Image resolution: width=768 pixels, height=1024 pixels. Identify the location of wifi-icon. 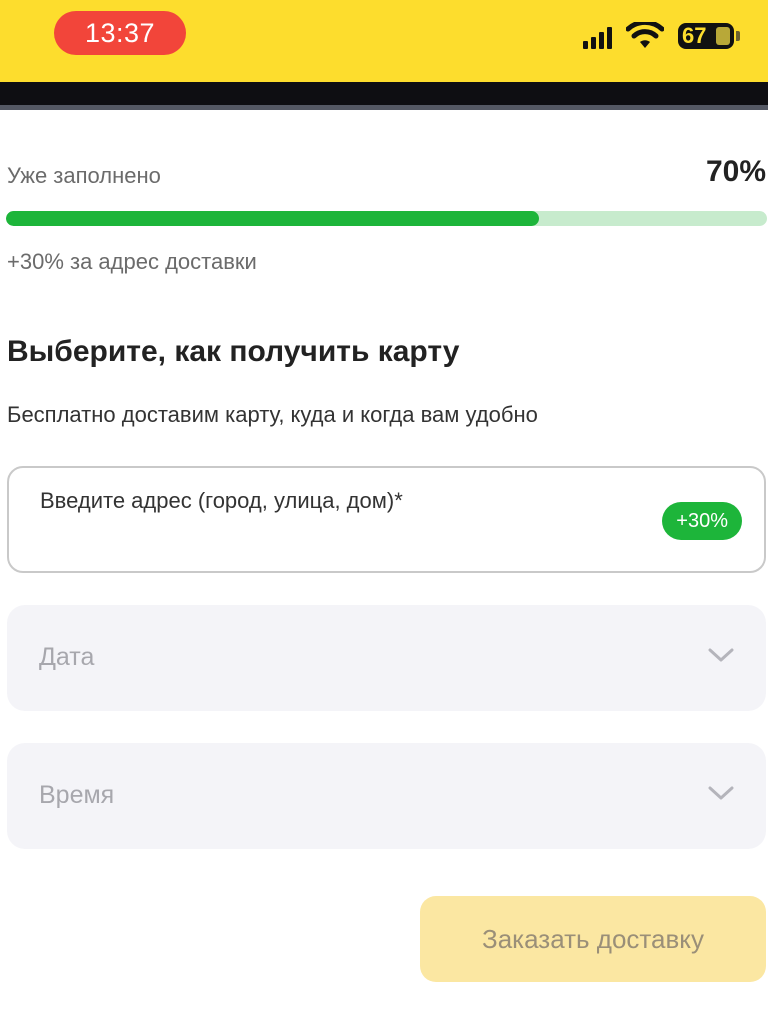
(645, 36).